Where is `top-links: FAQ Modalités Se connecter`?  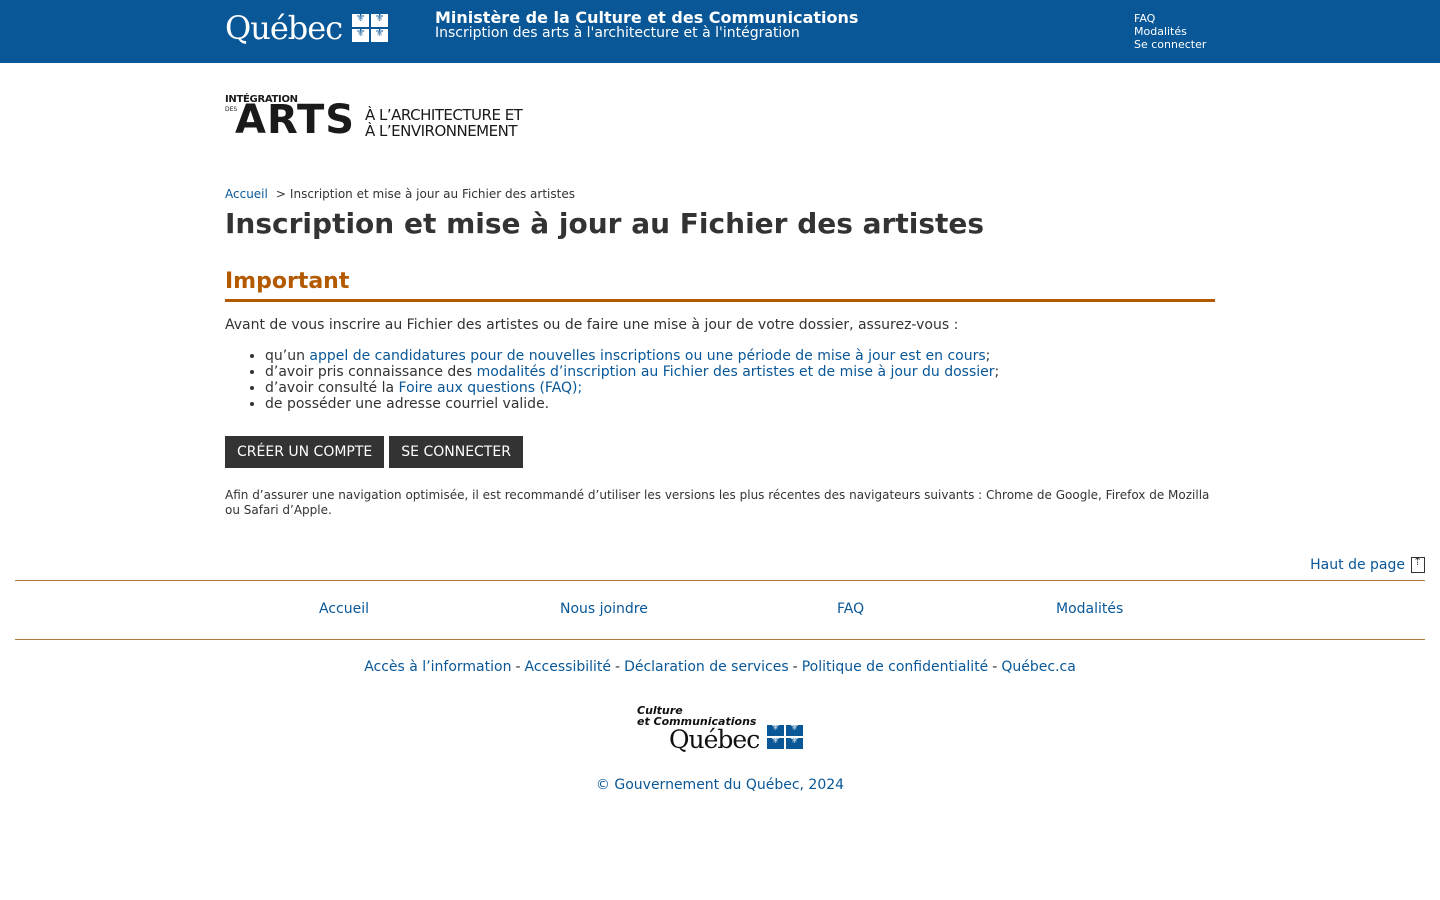
top-links: FAQ Modalités Se connecter is located at coordinates (1170, 31).